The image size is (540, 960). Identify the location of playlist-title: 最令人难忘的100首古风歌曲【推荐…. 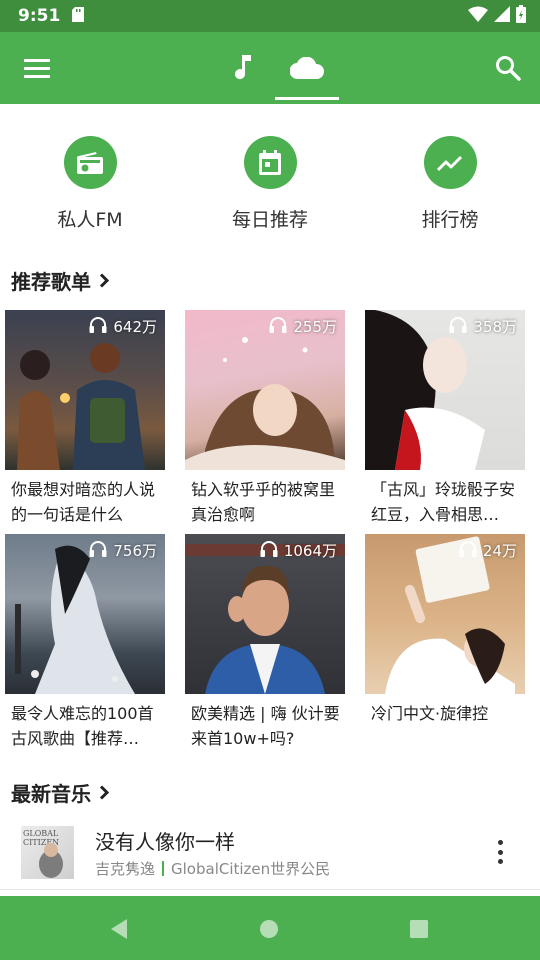
(82, 726).